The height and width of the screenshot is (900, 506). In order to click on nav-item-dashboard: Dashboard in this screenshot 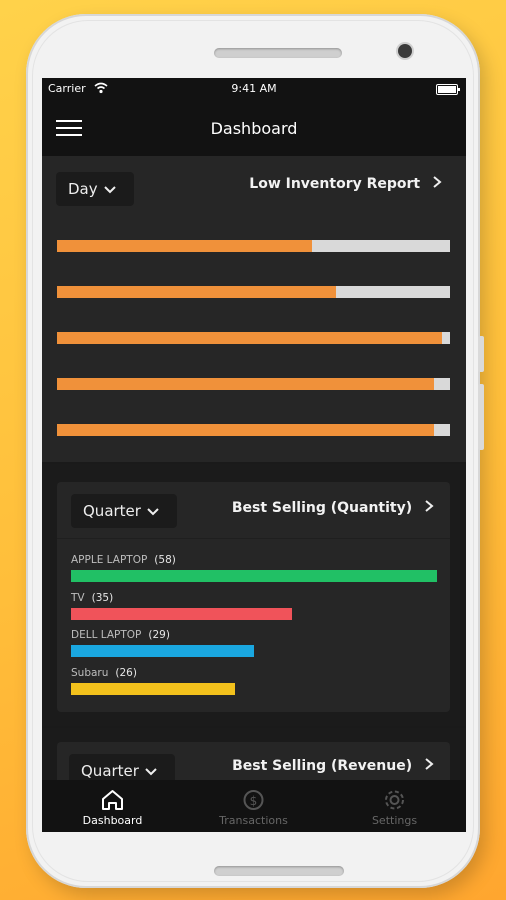, I will do `click(112, 806)`.